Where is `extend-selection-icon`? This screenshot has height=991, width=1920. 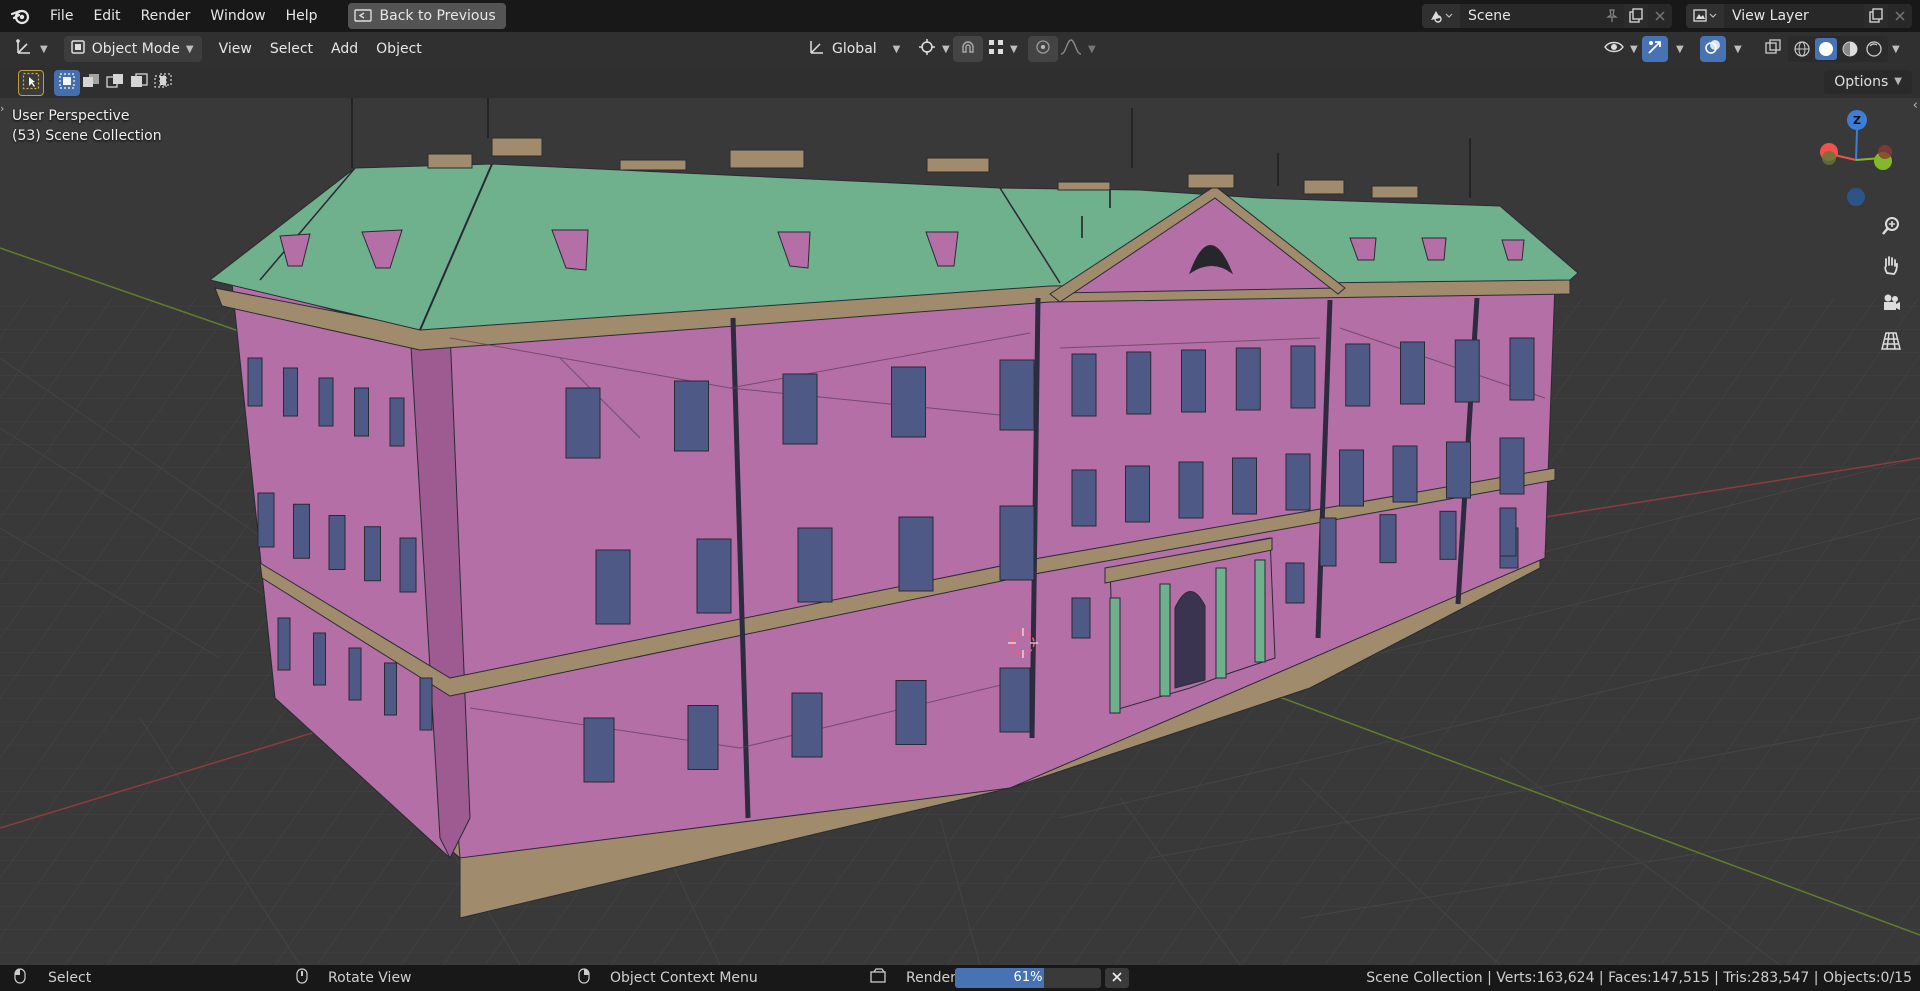
extend-selection-icon is located at coordinates (91, 83).